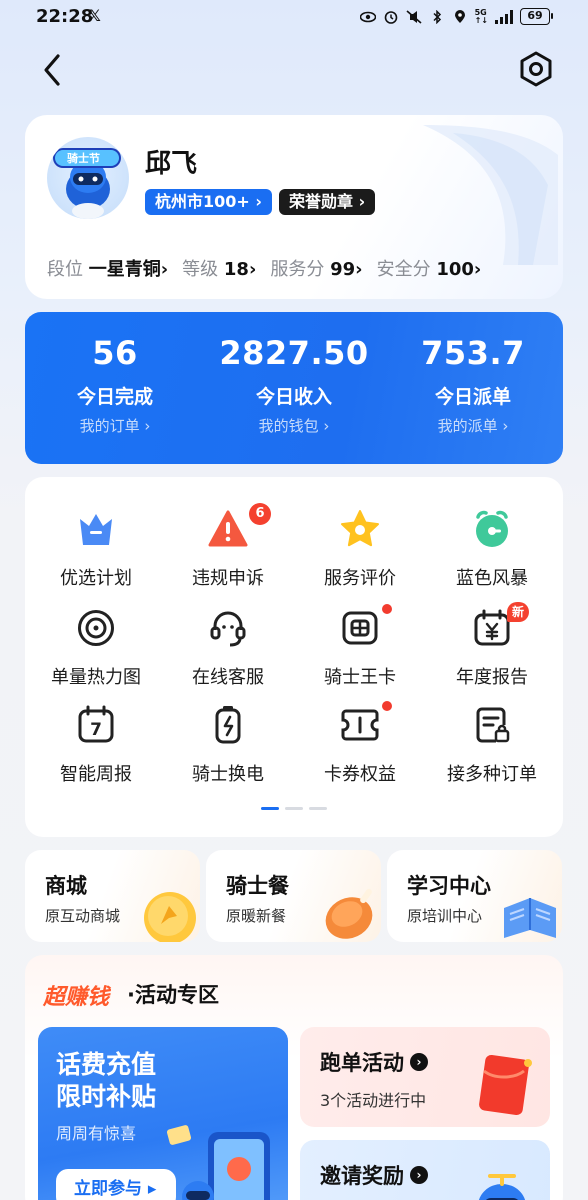 The image size is (588, 1200). I want to click on shop-card-knight-meal: 骑士餐 原暖新餐, so click(293, 896).